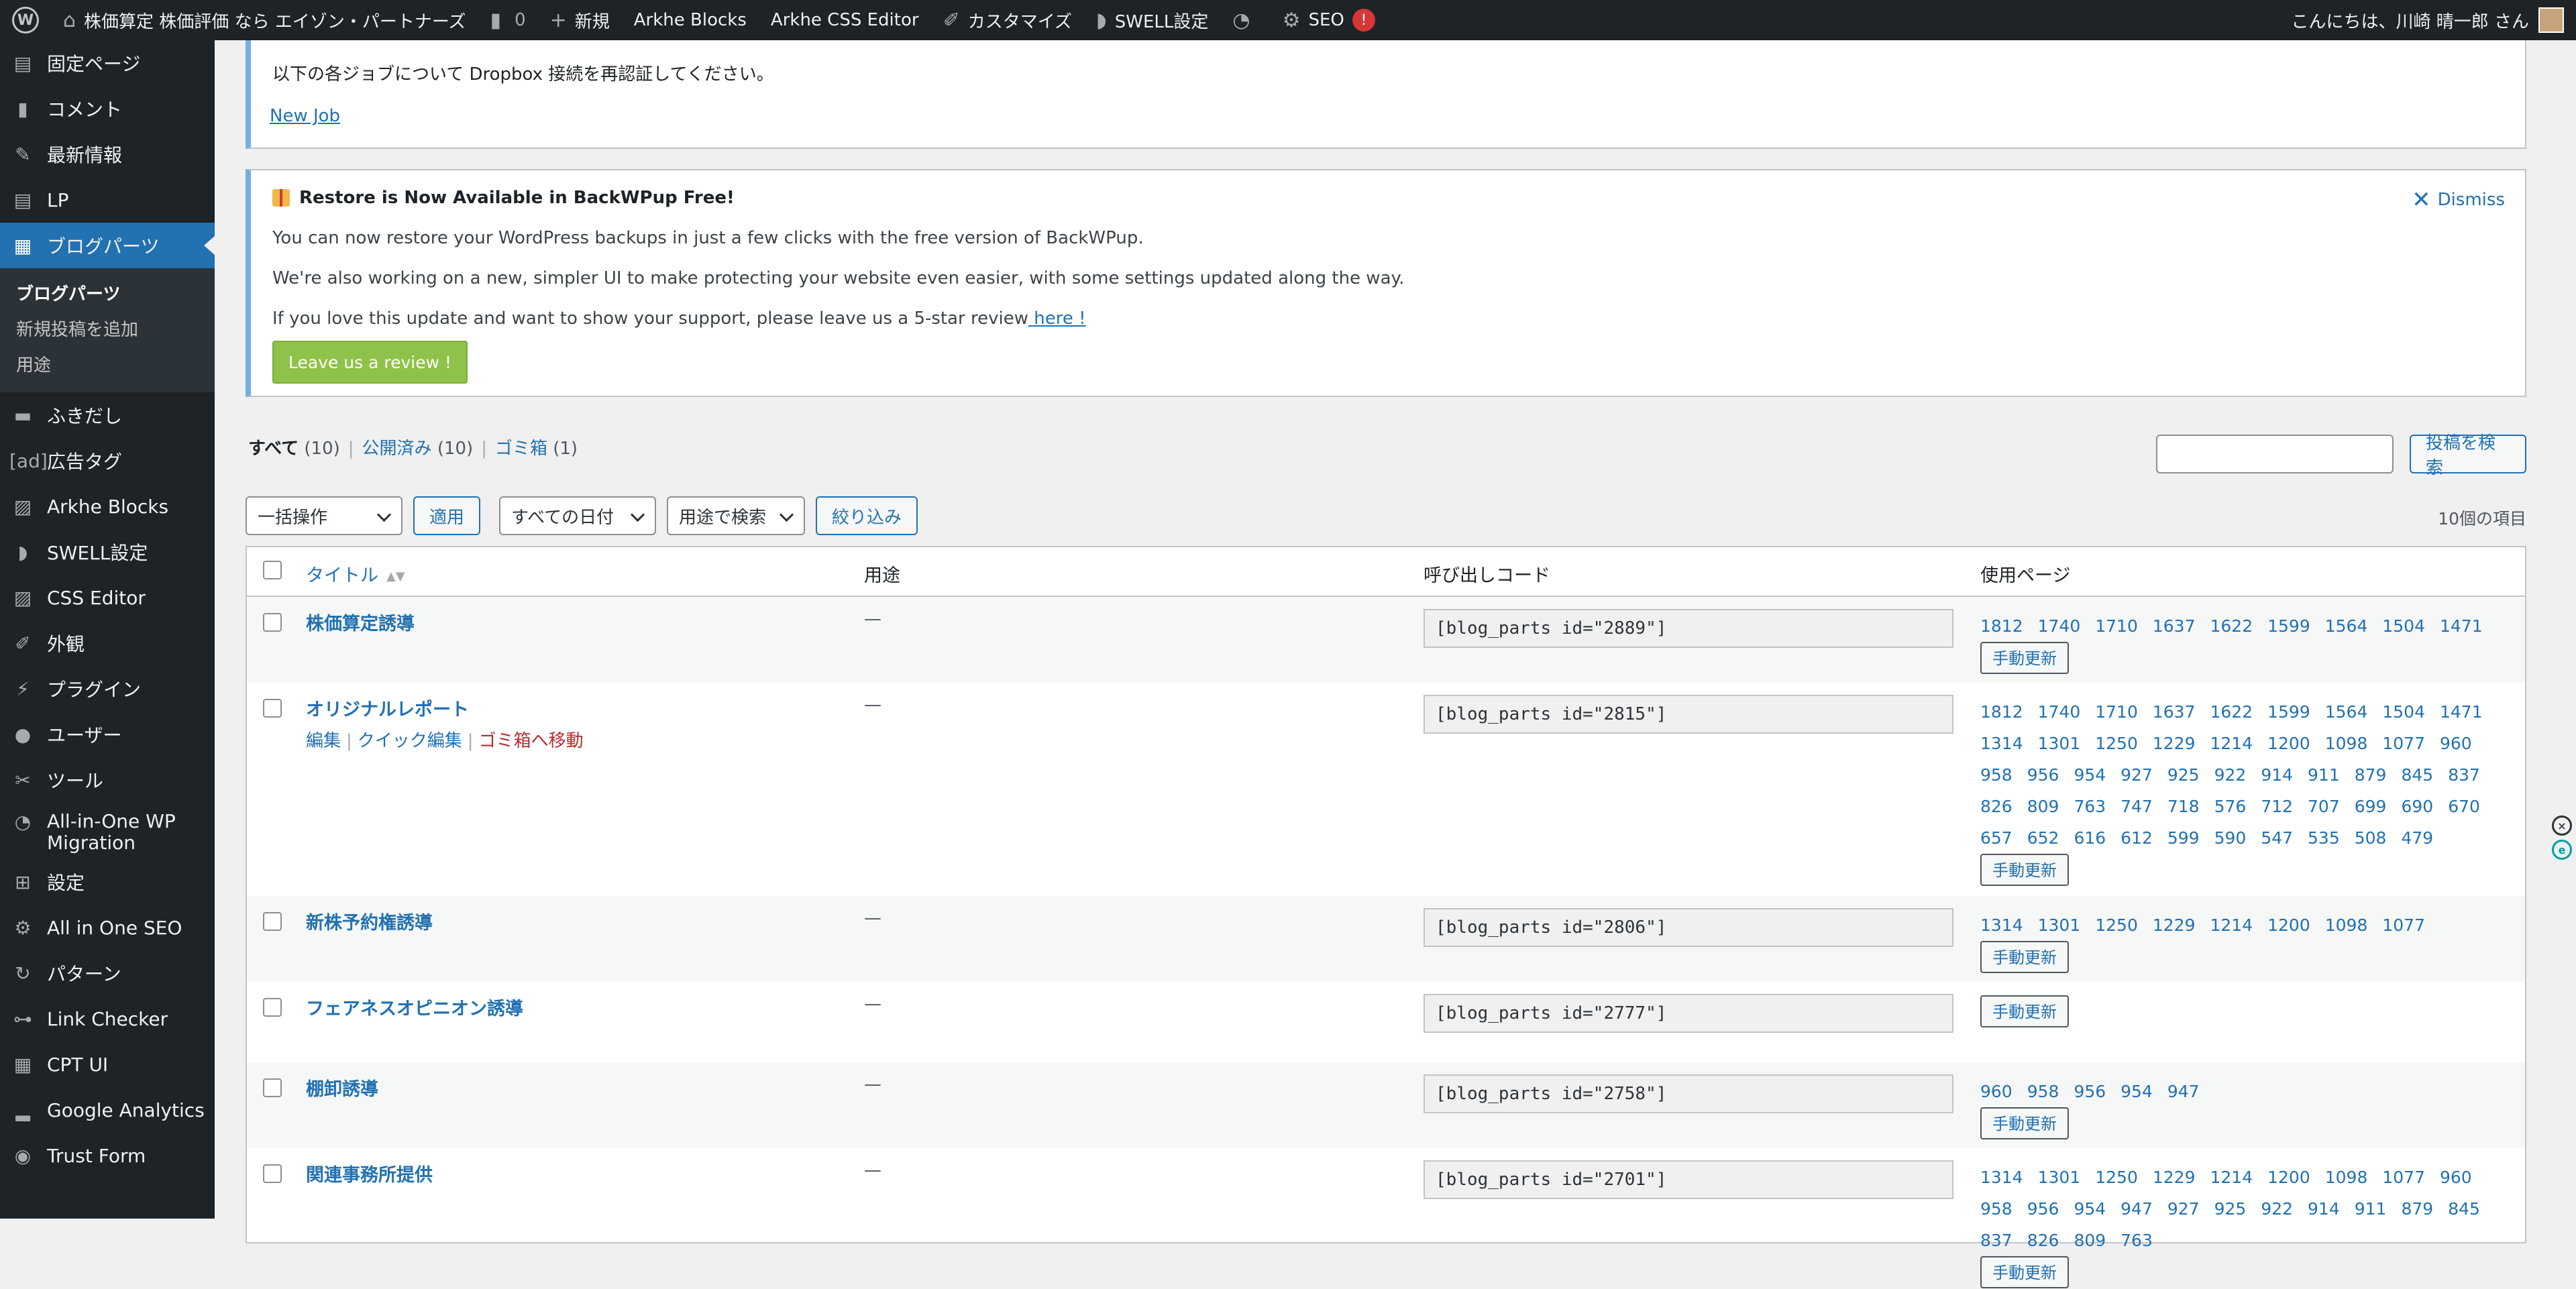 Image resolution: width=2576 pixels, height=1289 pixels. I want to click on page-link: 954, so click(2090, 775).